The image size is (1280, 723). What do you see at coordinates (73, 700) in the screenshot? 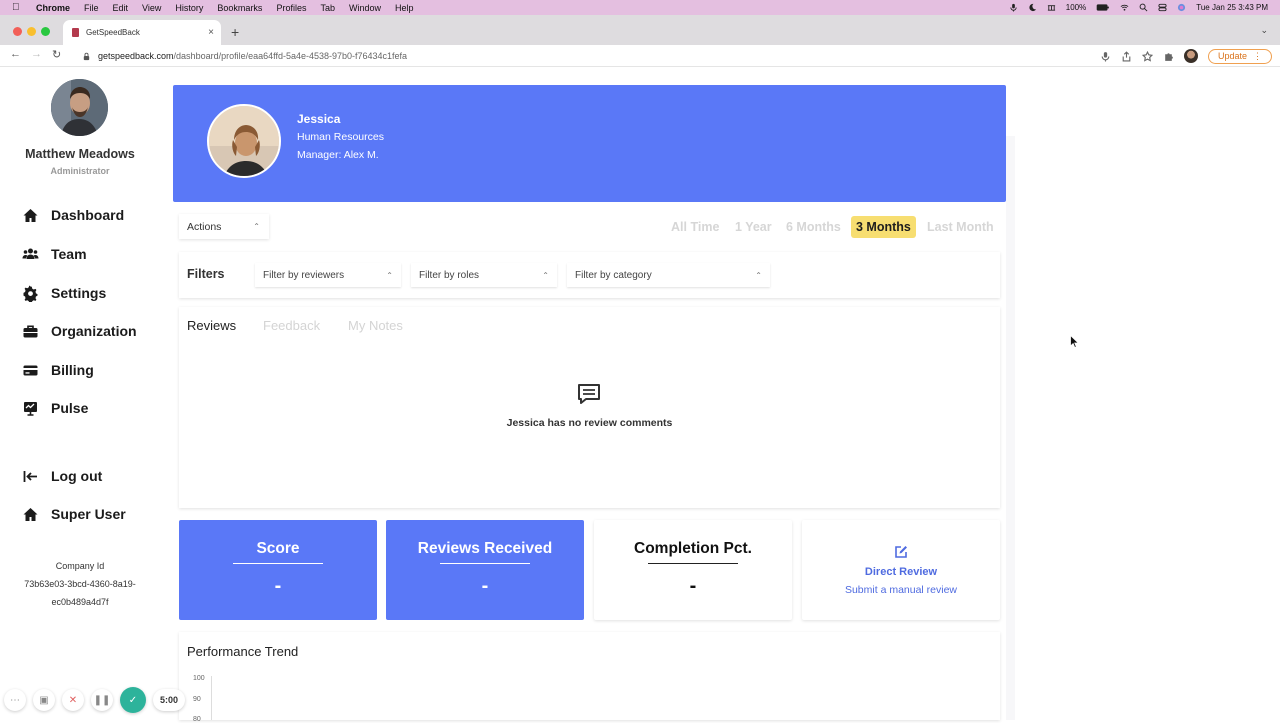
I see `recorder-cancel-icon: ✕` at bounding box center [73, 700].